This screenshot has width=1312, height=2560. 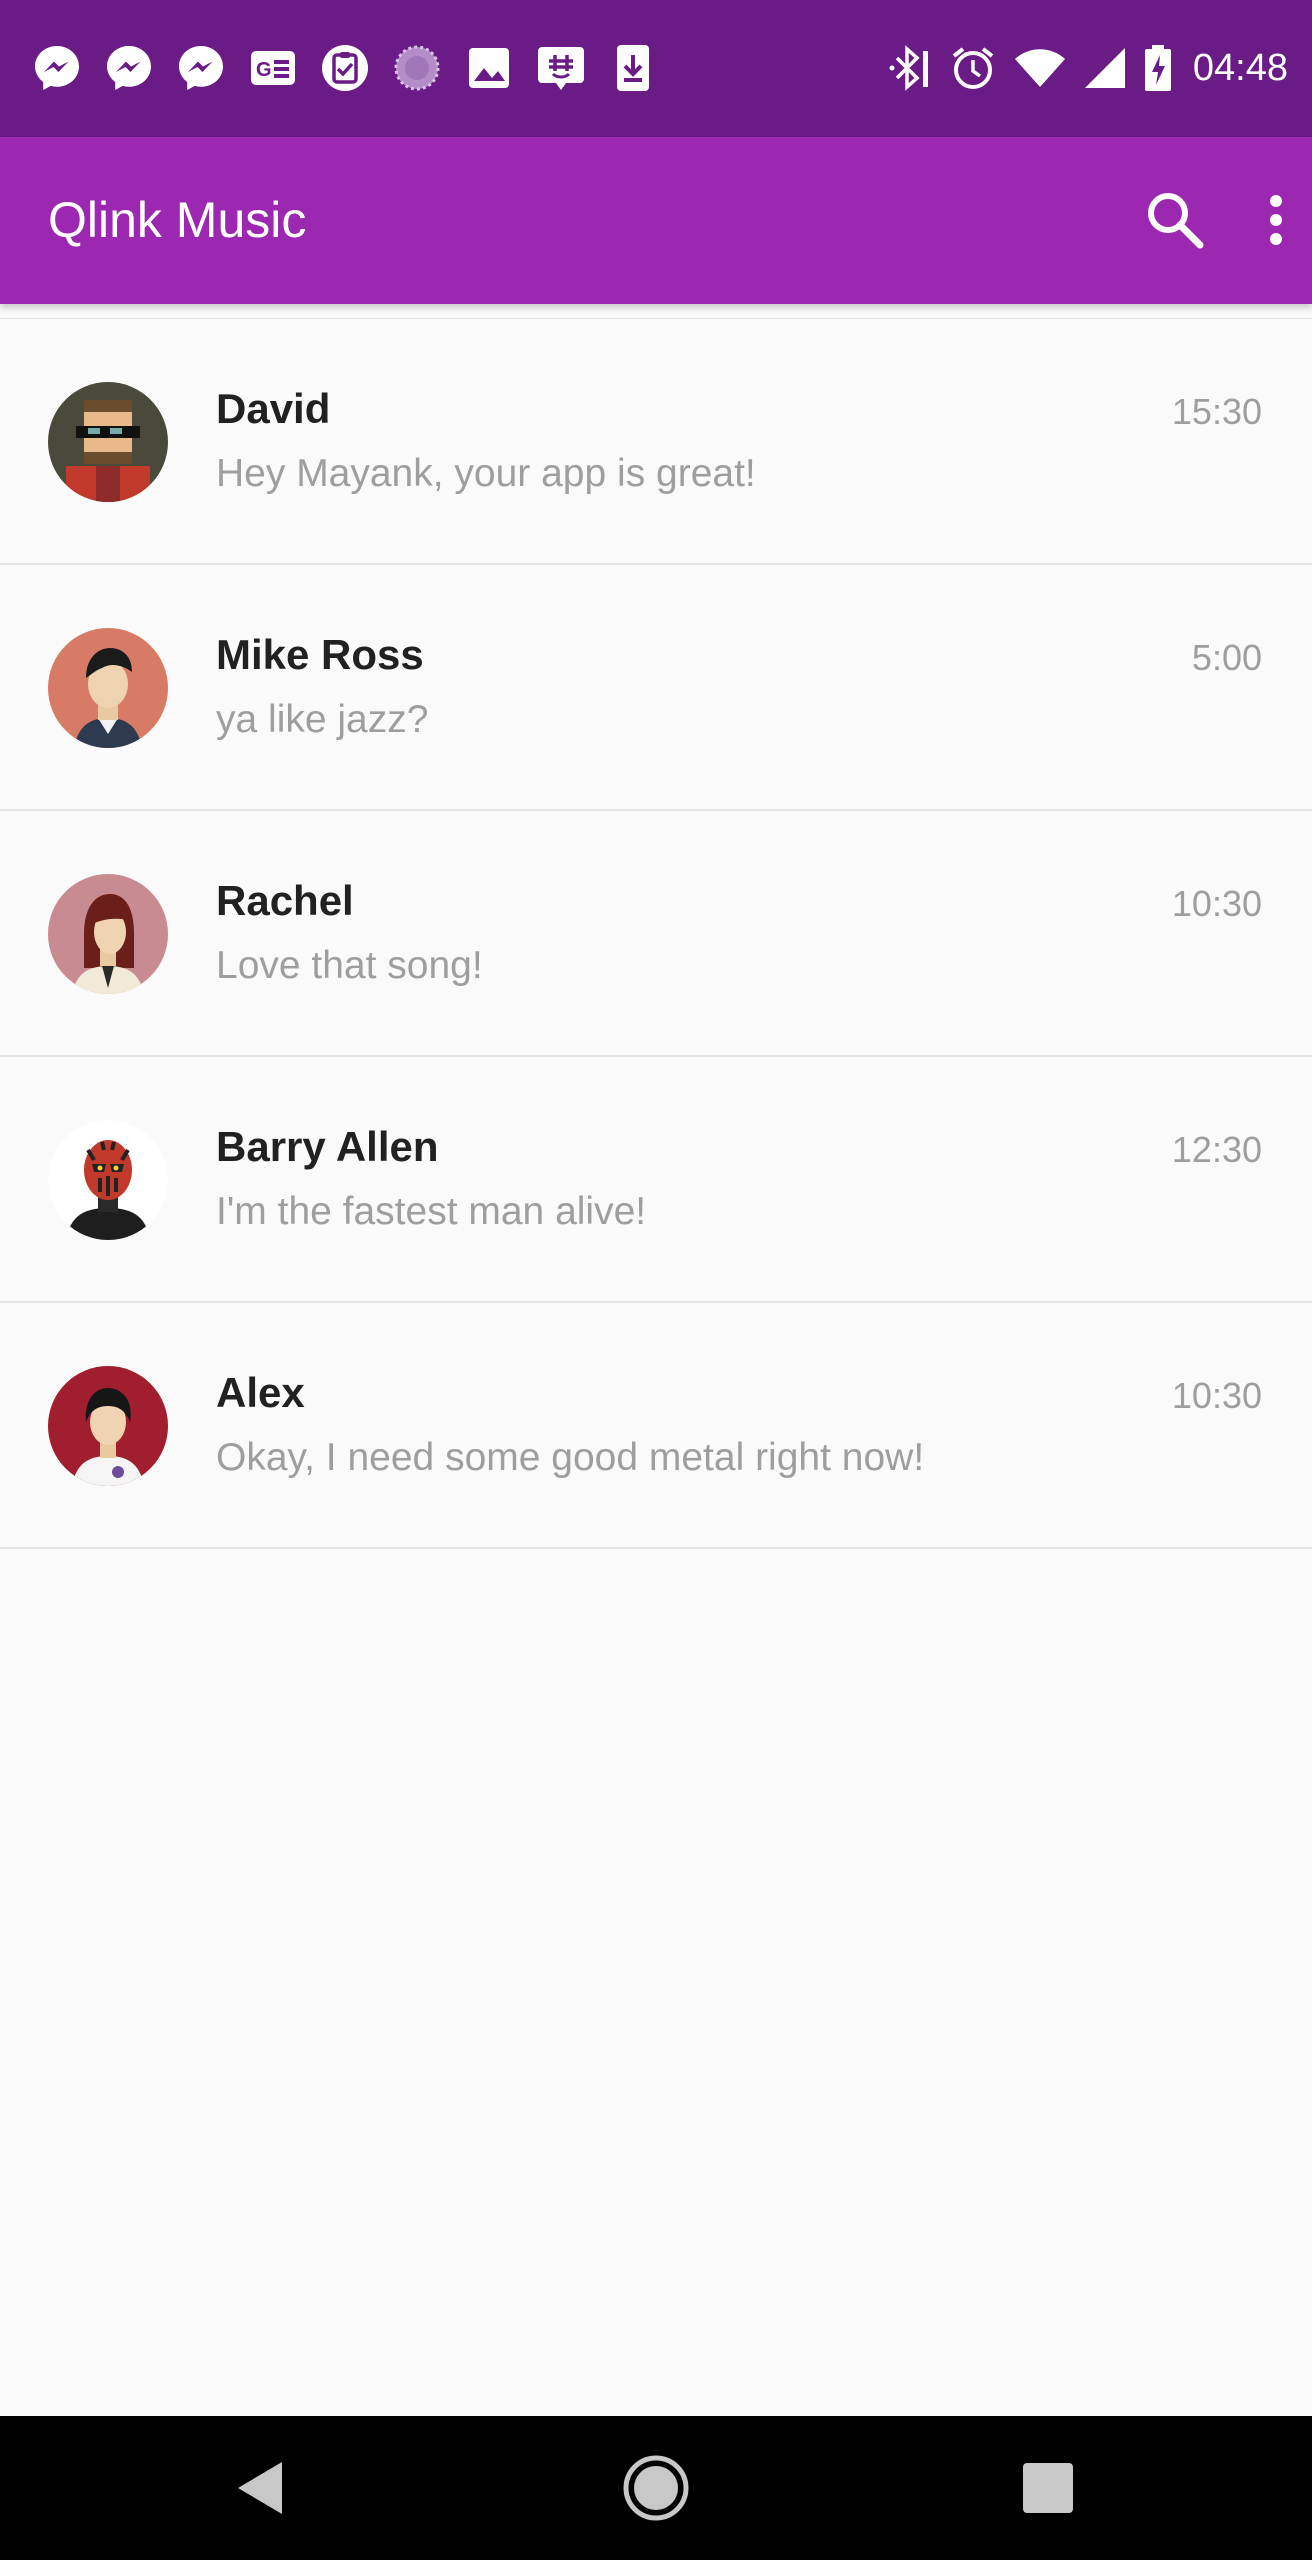 I want to click on message-preview: ya like jazz?, so click(x=322, y=719).